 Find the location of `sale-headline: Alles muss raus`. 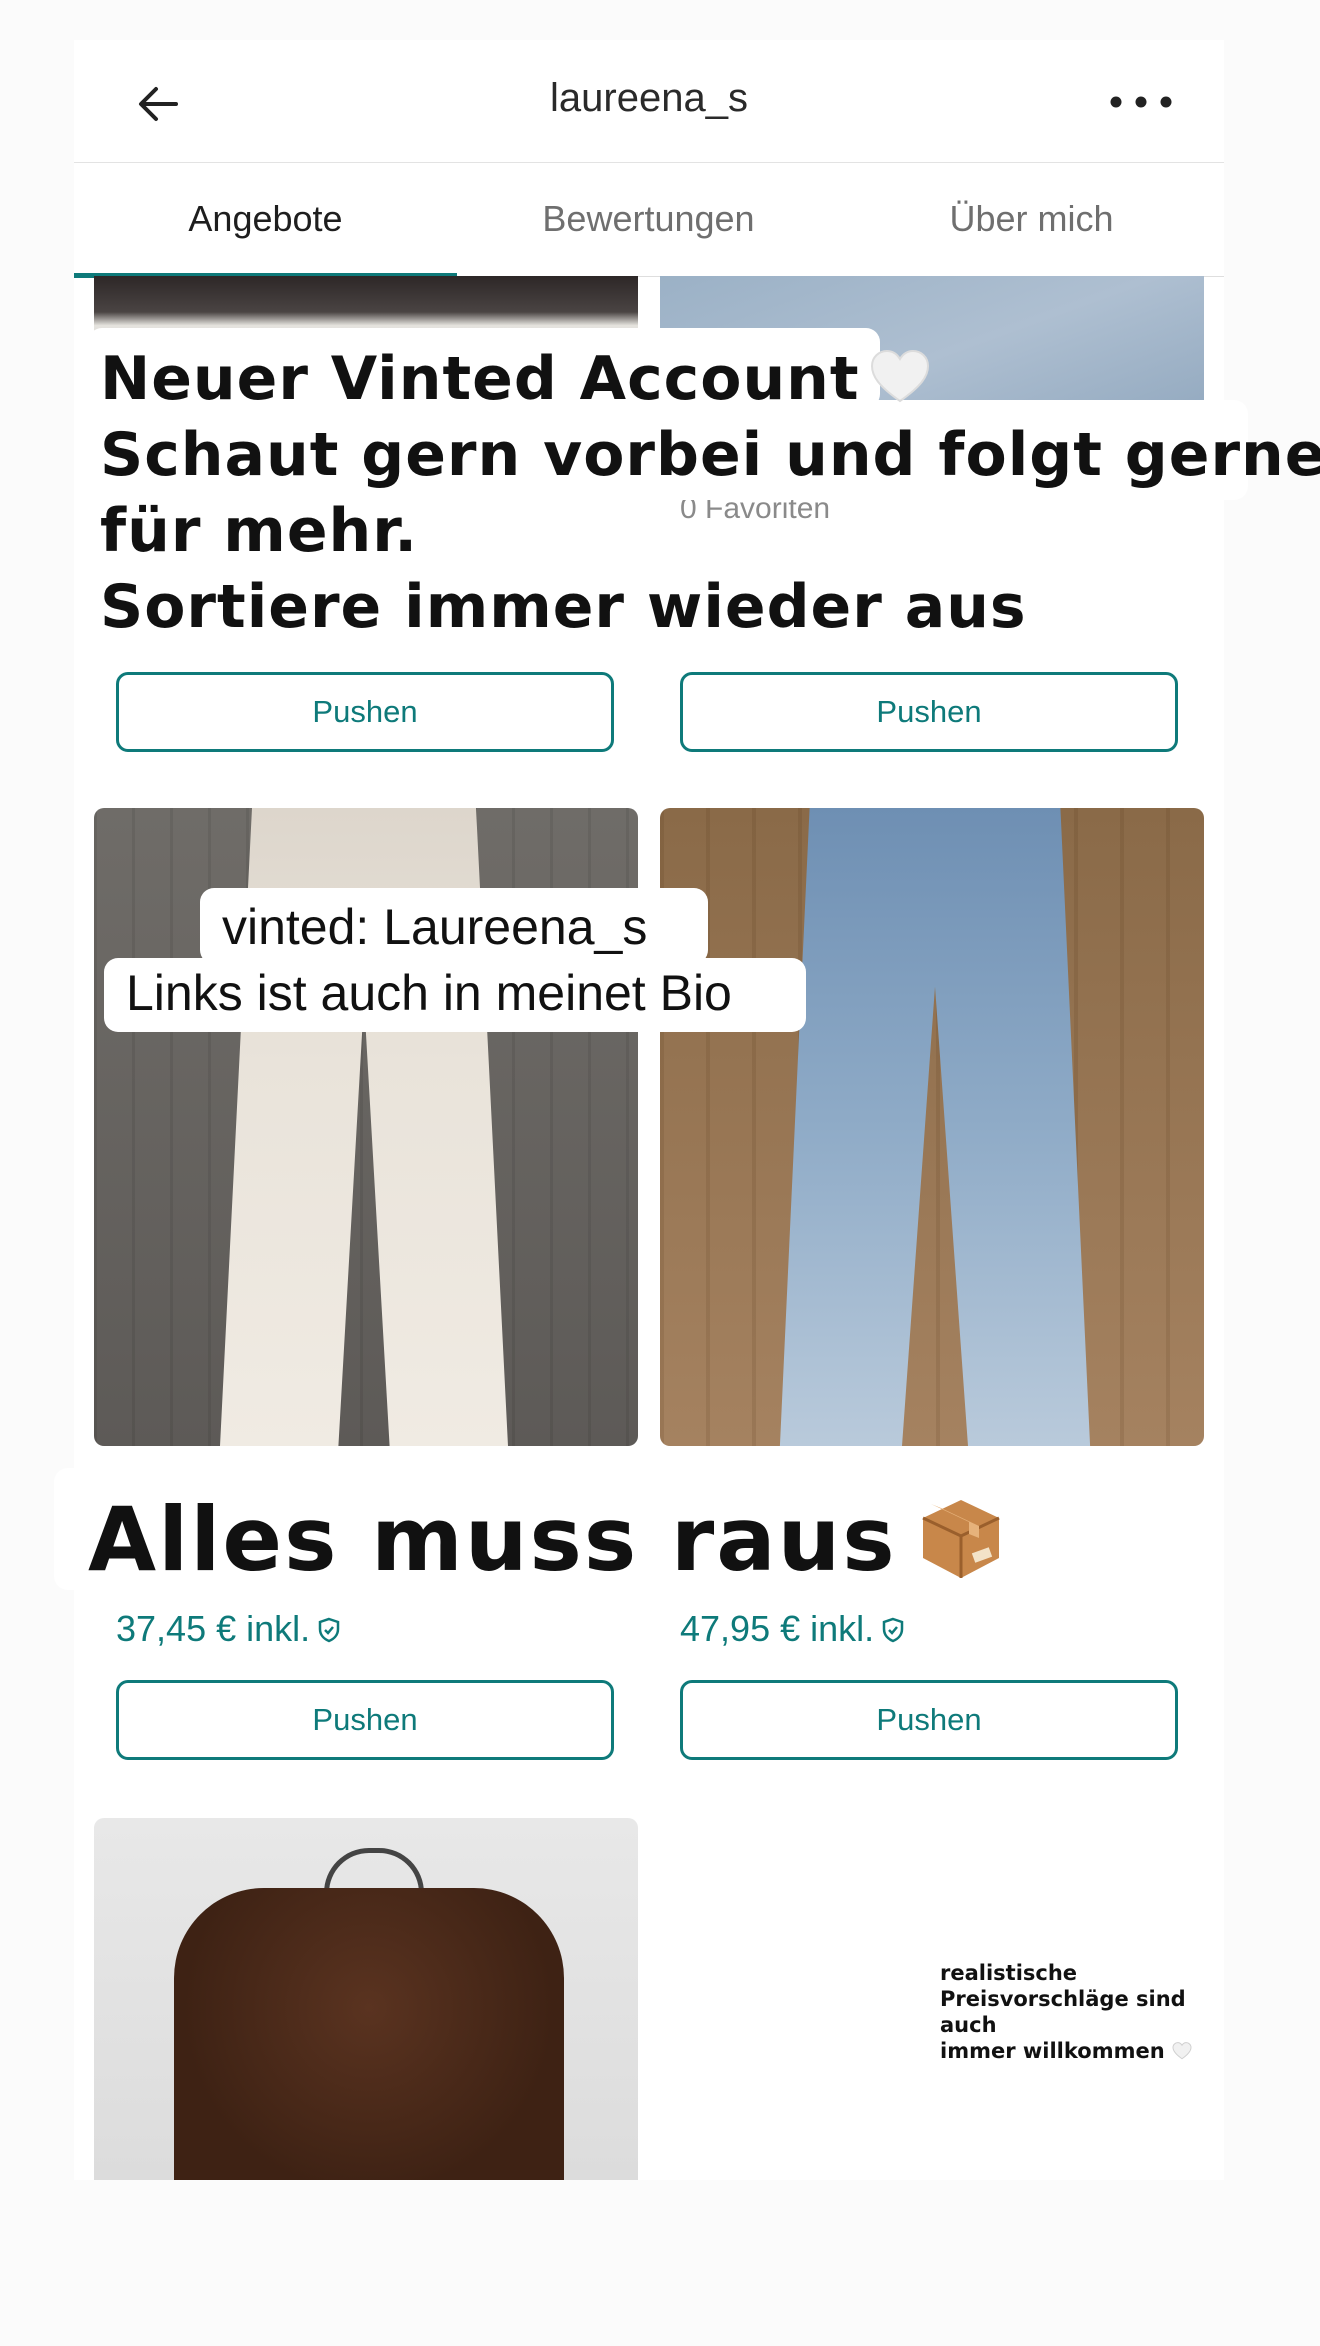

sale-headline: Alles muss raus is located at coordinates (546, 1539).